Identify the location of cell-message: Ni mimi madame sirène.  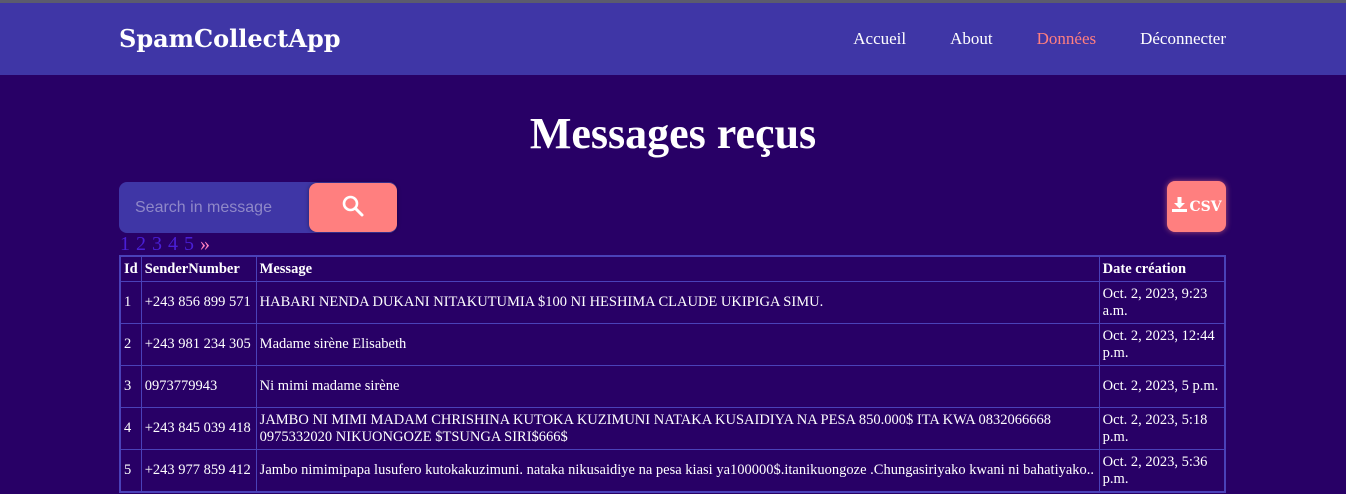
(677, 386).